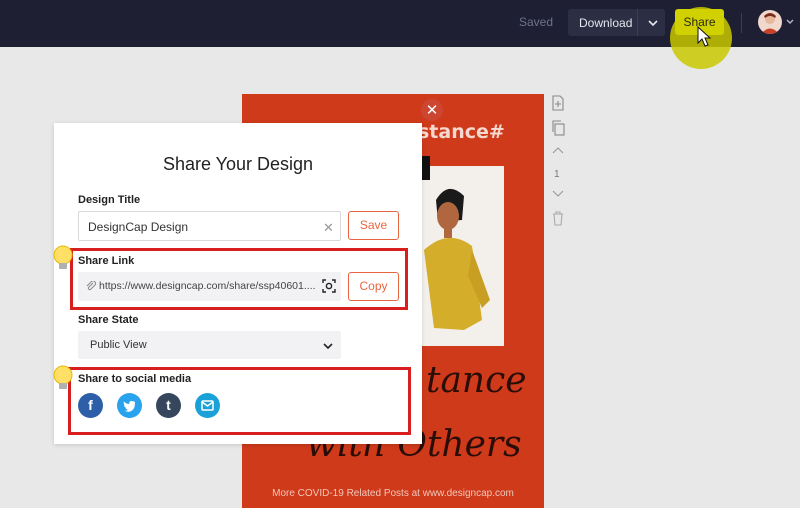  What do you see at coordinates (741, 23) in the screenshot?
I see `topbar-divider` at bounding box center [741, 23].